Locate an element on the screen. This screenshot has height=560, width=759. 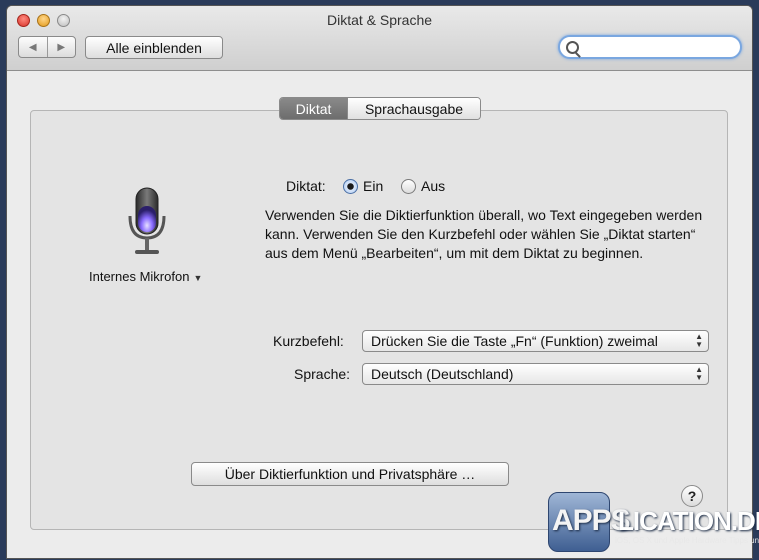
tab-bar: Diktat Sprachausgabe is located at coordinates (380, 108).